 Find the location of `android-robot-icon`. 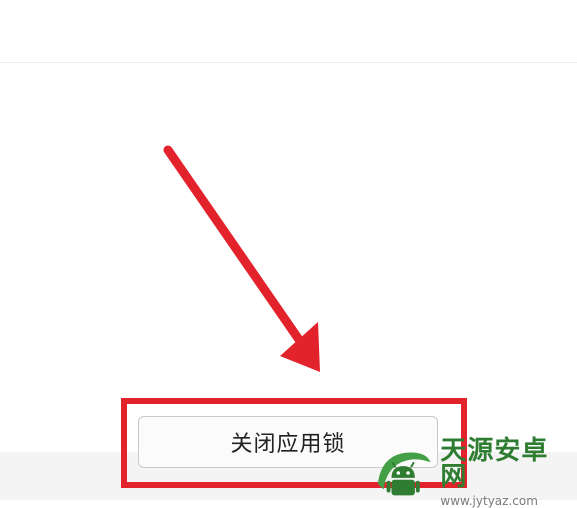

android-robot-icon is located at coordinates (404, 474).